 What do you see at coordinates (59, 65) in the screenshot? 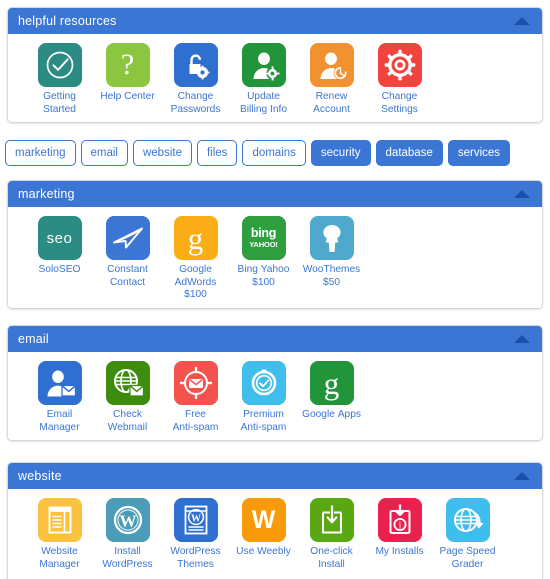
I see `check-circle-icon` at bounding box center [59, 65].